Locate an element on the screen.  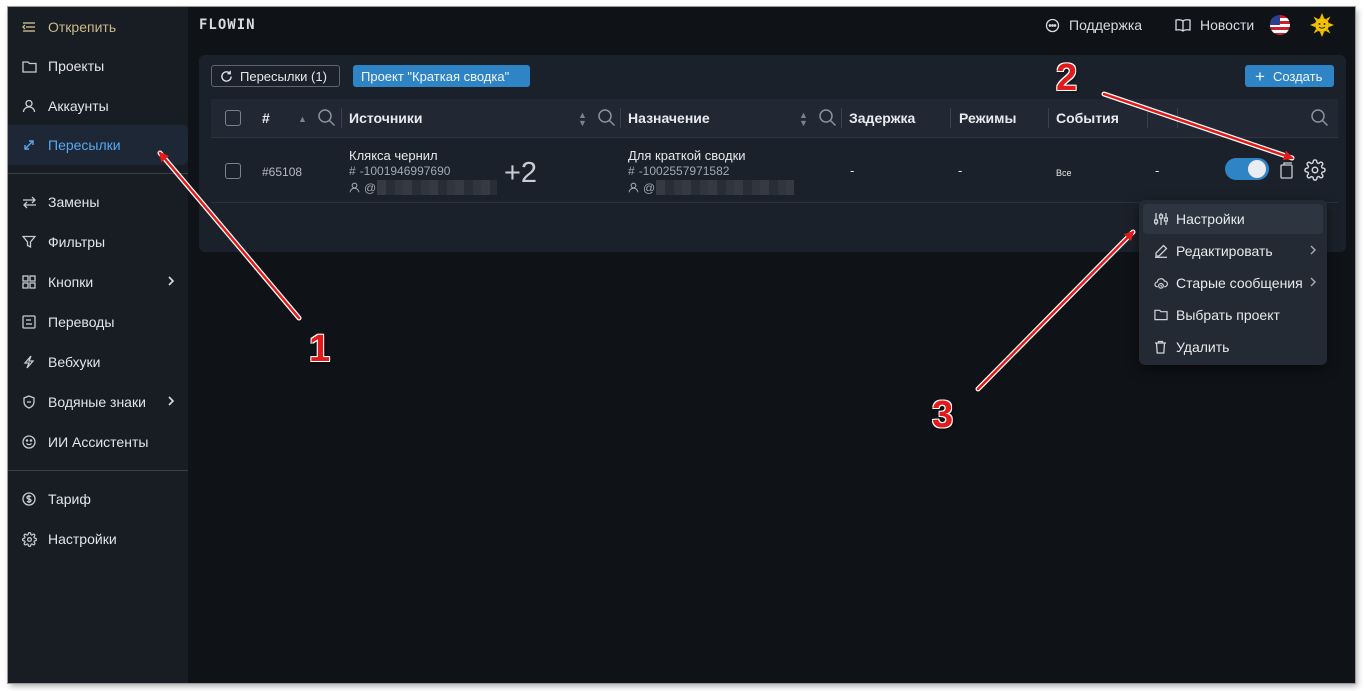
sidebar-item-label: Кнопки is located at coordinates (71, 282).